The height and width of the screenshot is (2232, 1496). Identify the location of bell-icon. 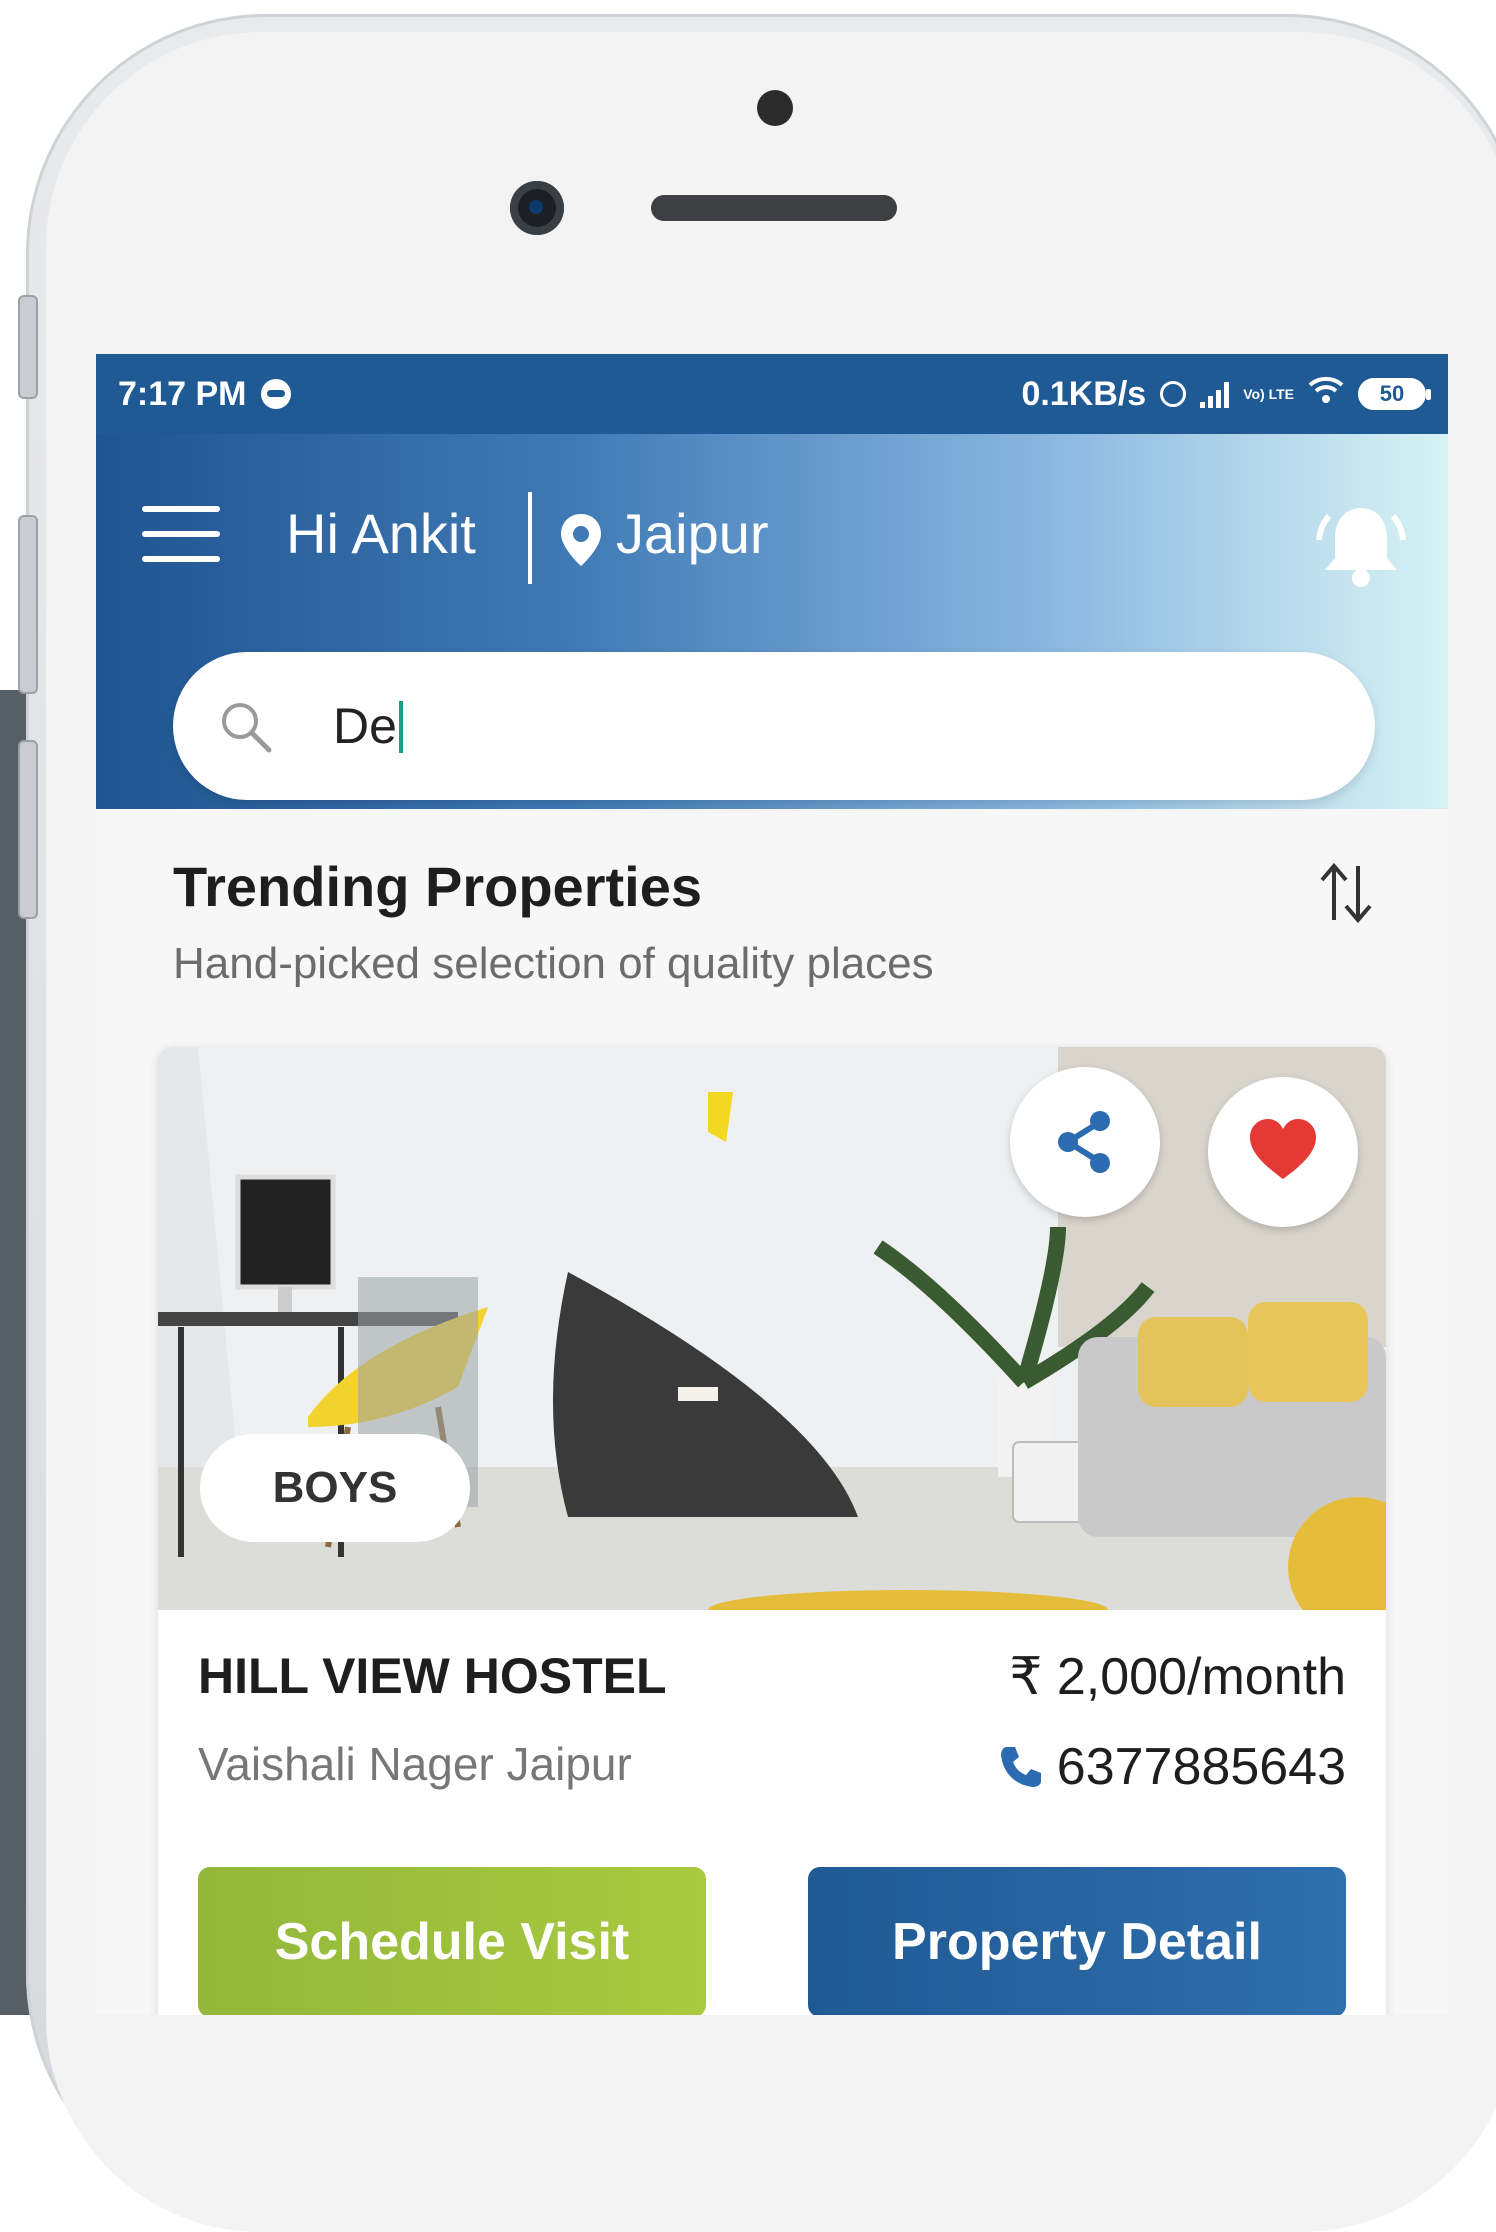
(1361, 544).